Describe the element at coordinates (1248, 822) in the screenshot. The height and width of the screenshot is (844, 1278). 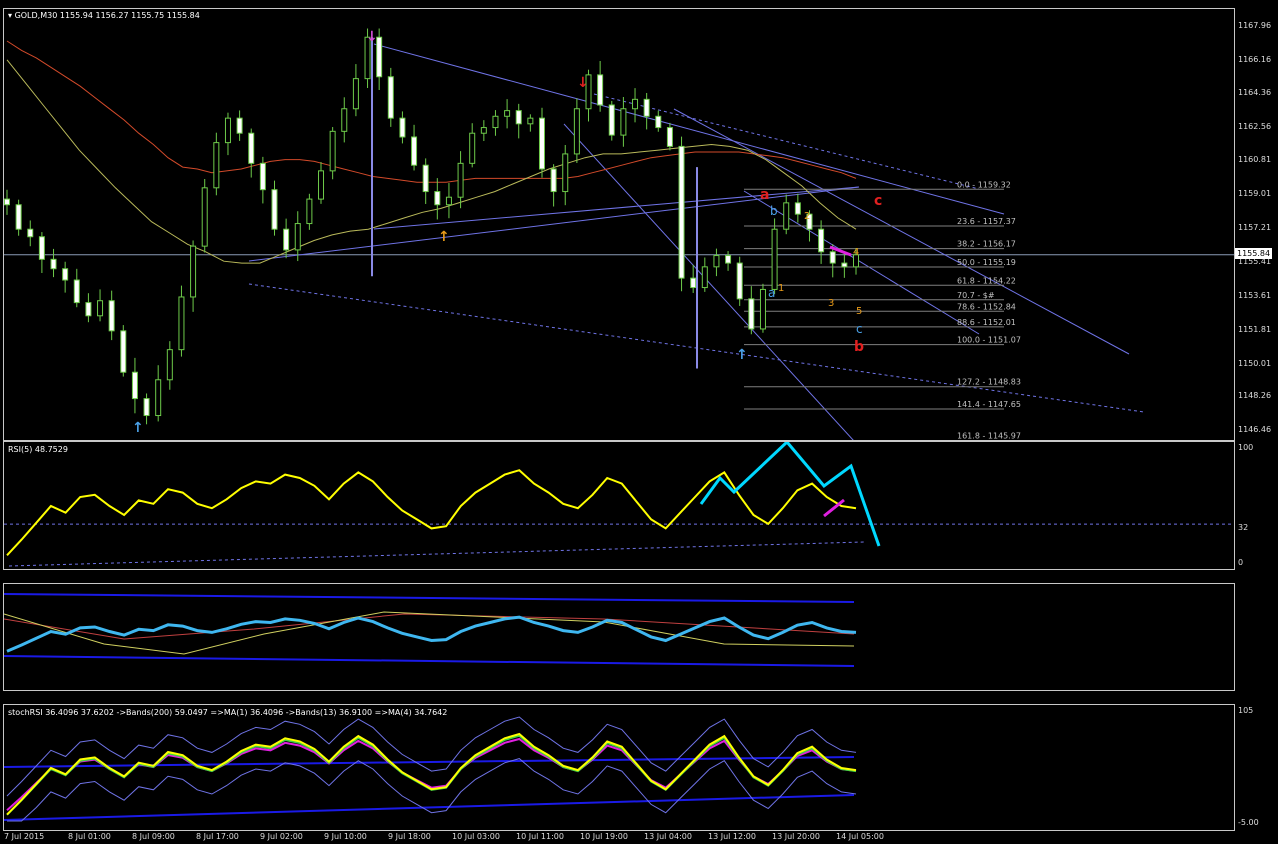
I see `stoch-level-bottom: -5.00` at that location.